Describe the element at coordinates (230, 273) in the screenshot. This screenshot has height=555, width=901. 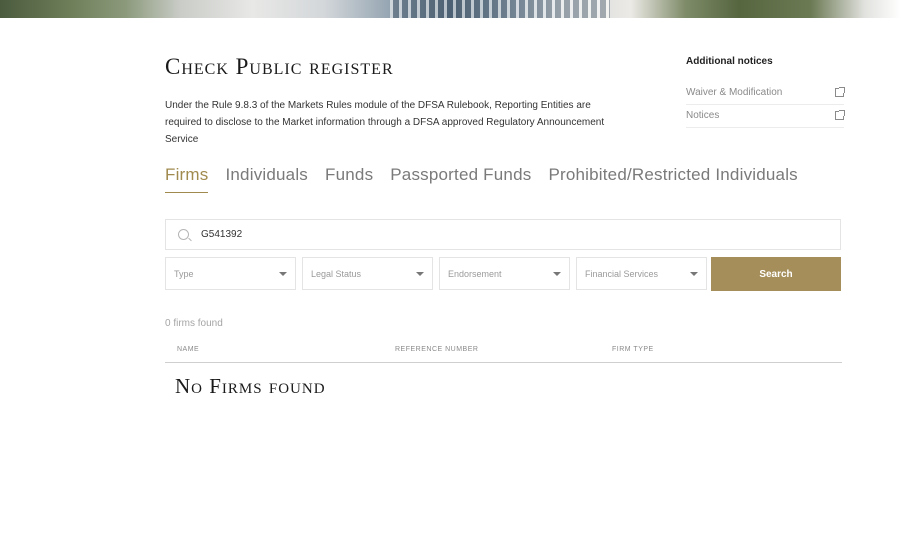
I see `type-select: Type` at that location.